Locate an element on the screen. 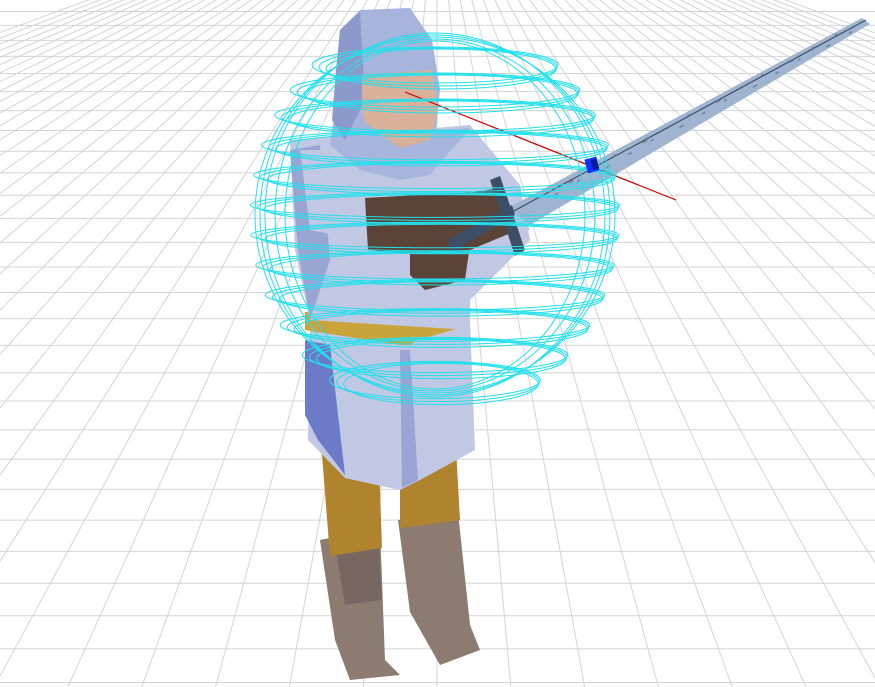  sword-pommel is located at coordinates (455, 244).